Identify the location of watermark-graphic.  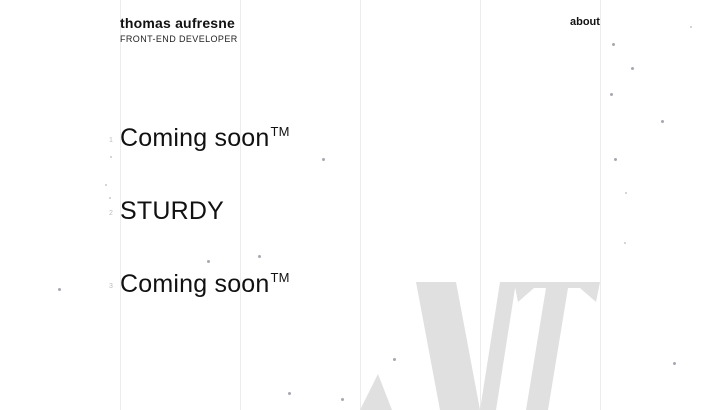
(480, 346).